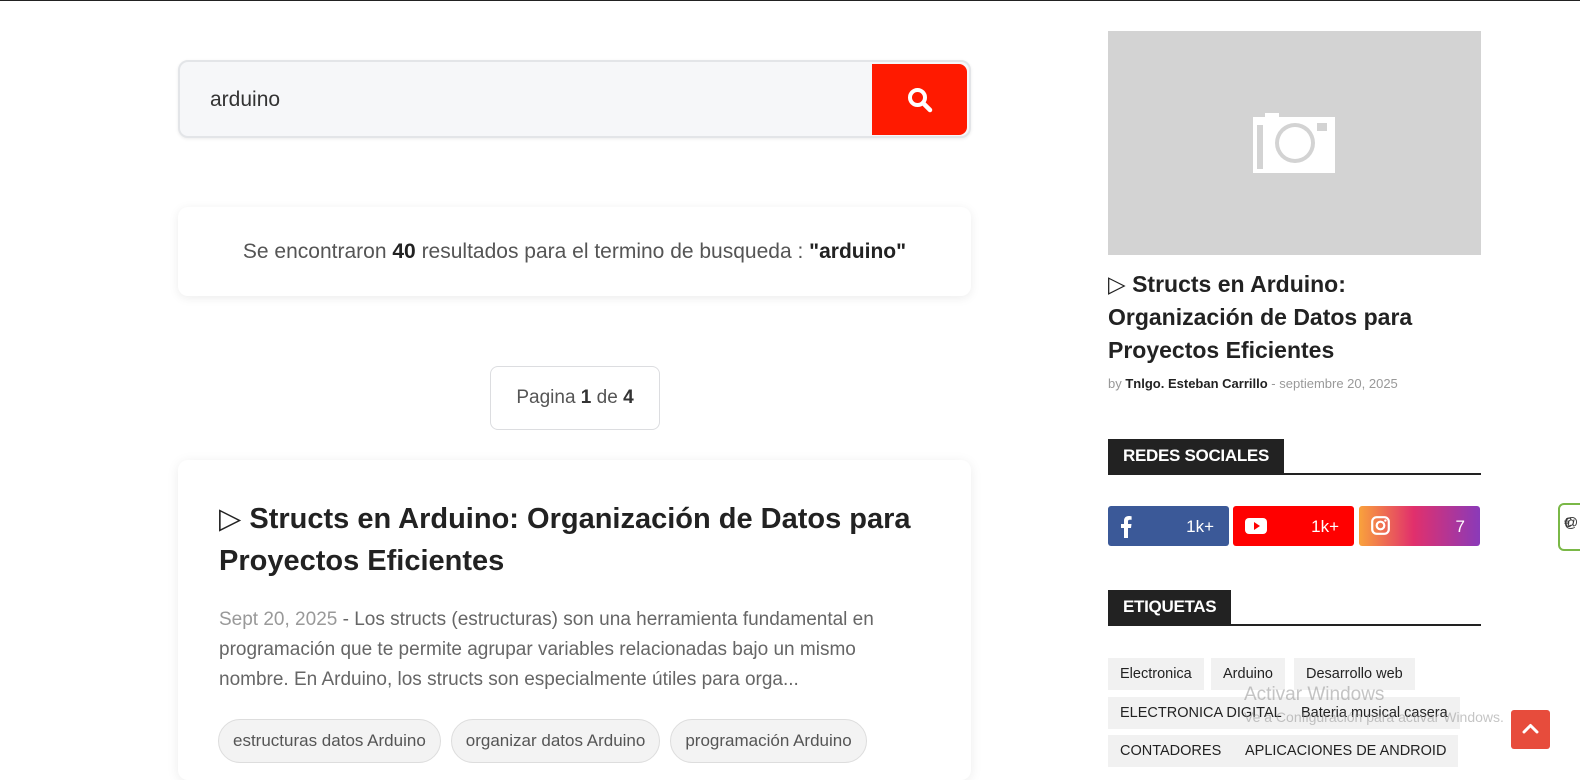 The image size is (1580, 780). I want to click on facebook-button: 1k+, so click(1168, 526).